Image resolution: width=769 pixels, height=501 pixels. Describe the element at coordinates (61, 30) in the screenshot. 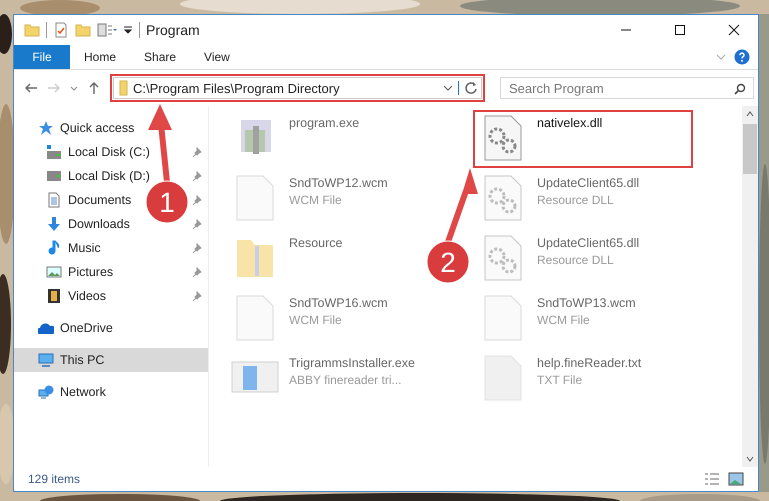

I see `properties-icon` at that location.